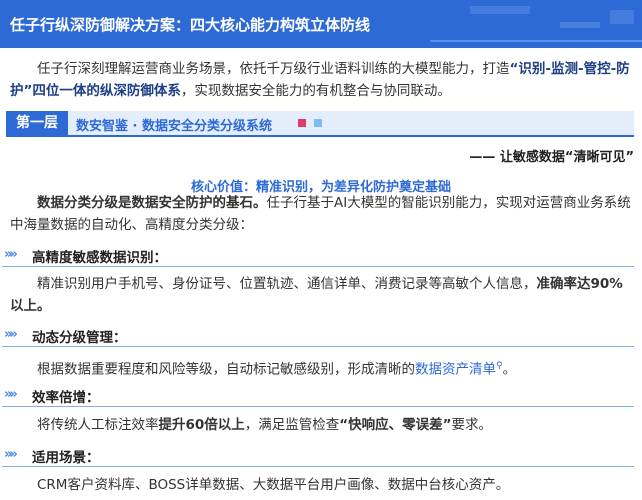 The height and width of the screenshot is (500, 642). What do you see at coordinates (318, 335) in the screenshot?
I see `section-header: »» 动态分级管理：` at bounding box center [318, 335].